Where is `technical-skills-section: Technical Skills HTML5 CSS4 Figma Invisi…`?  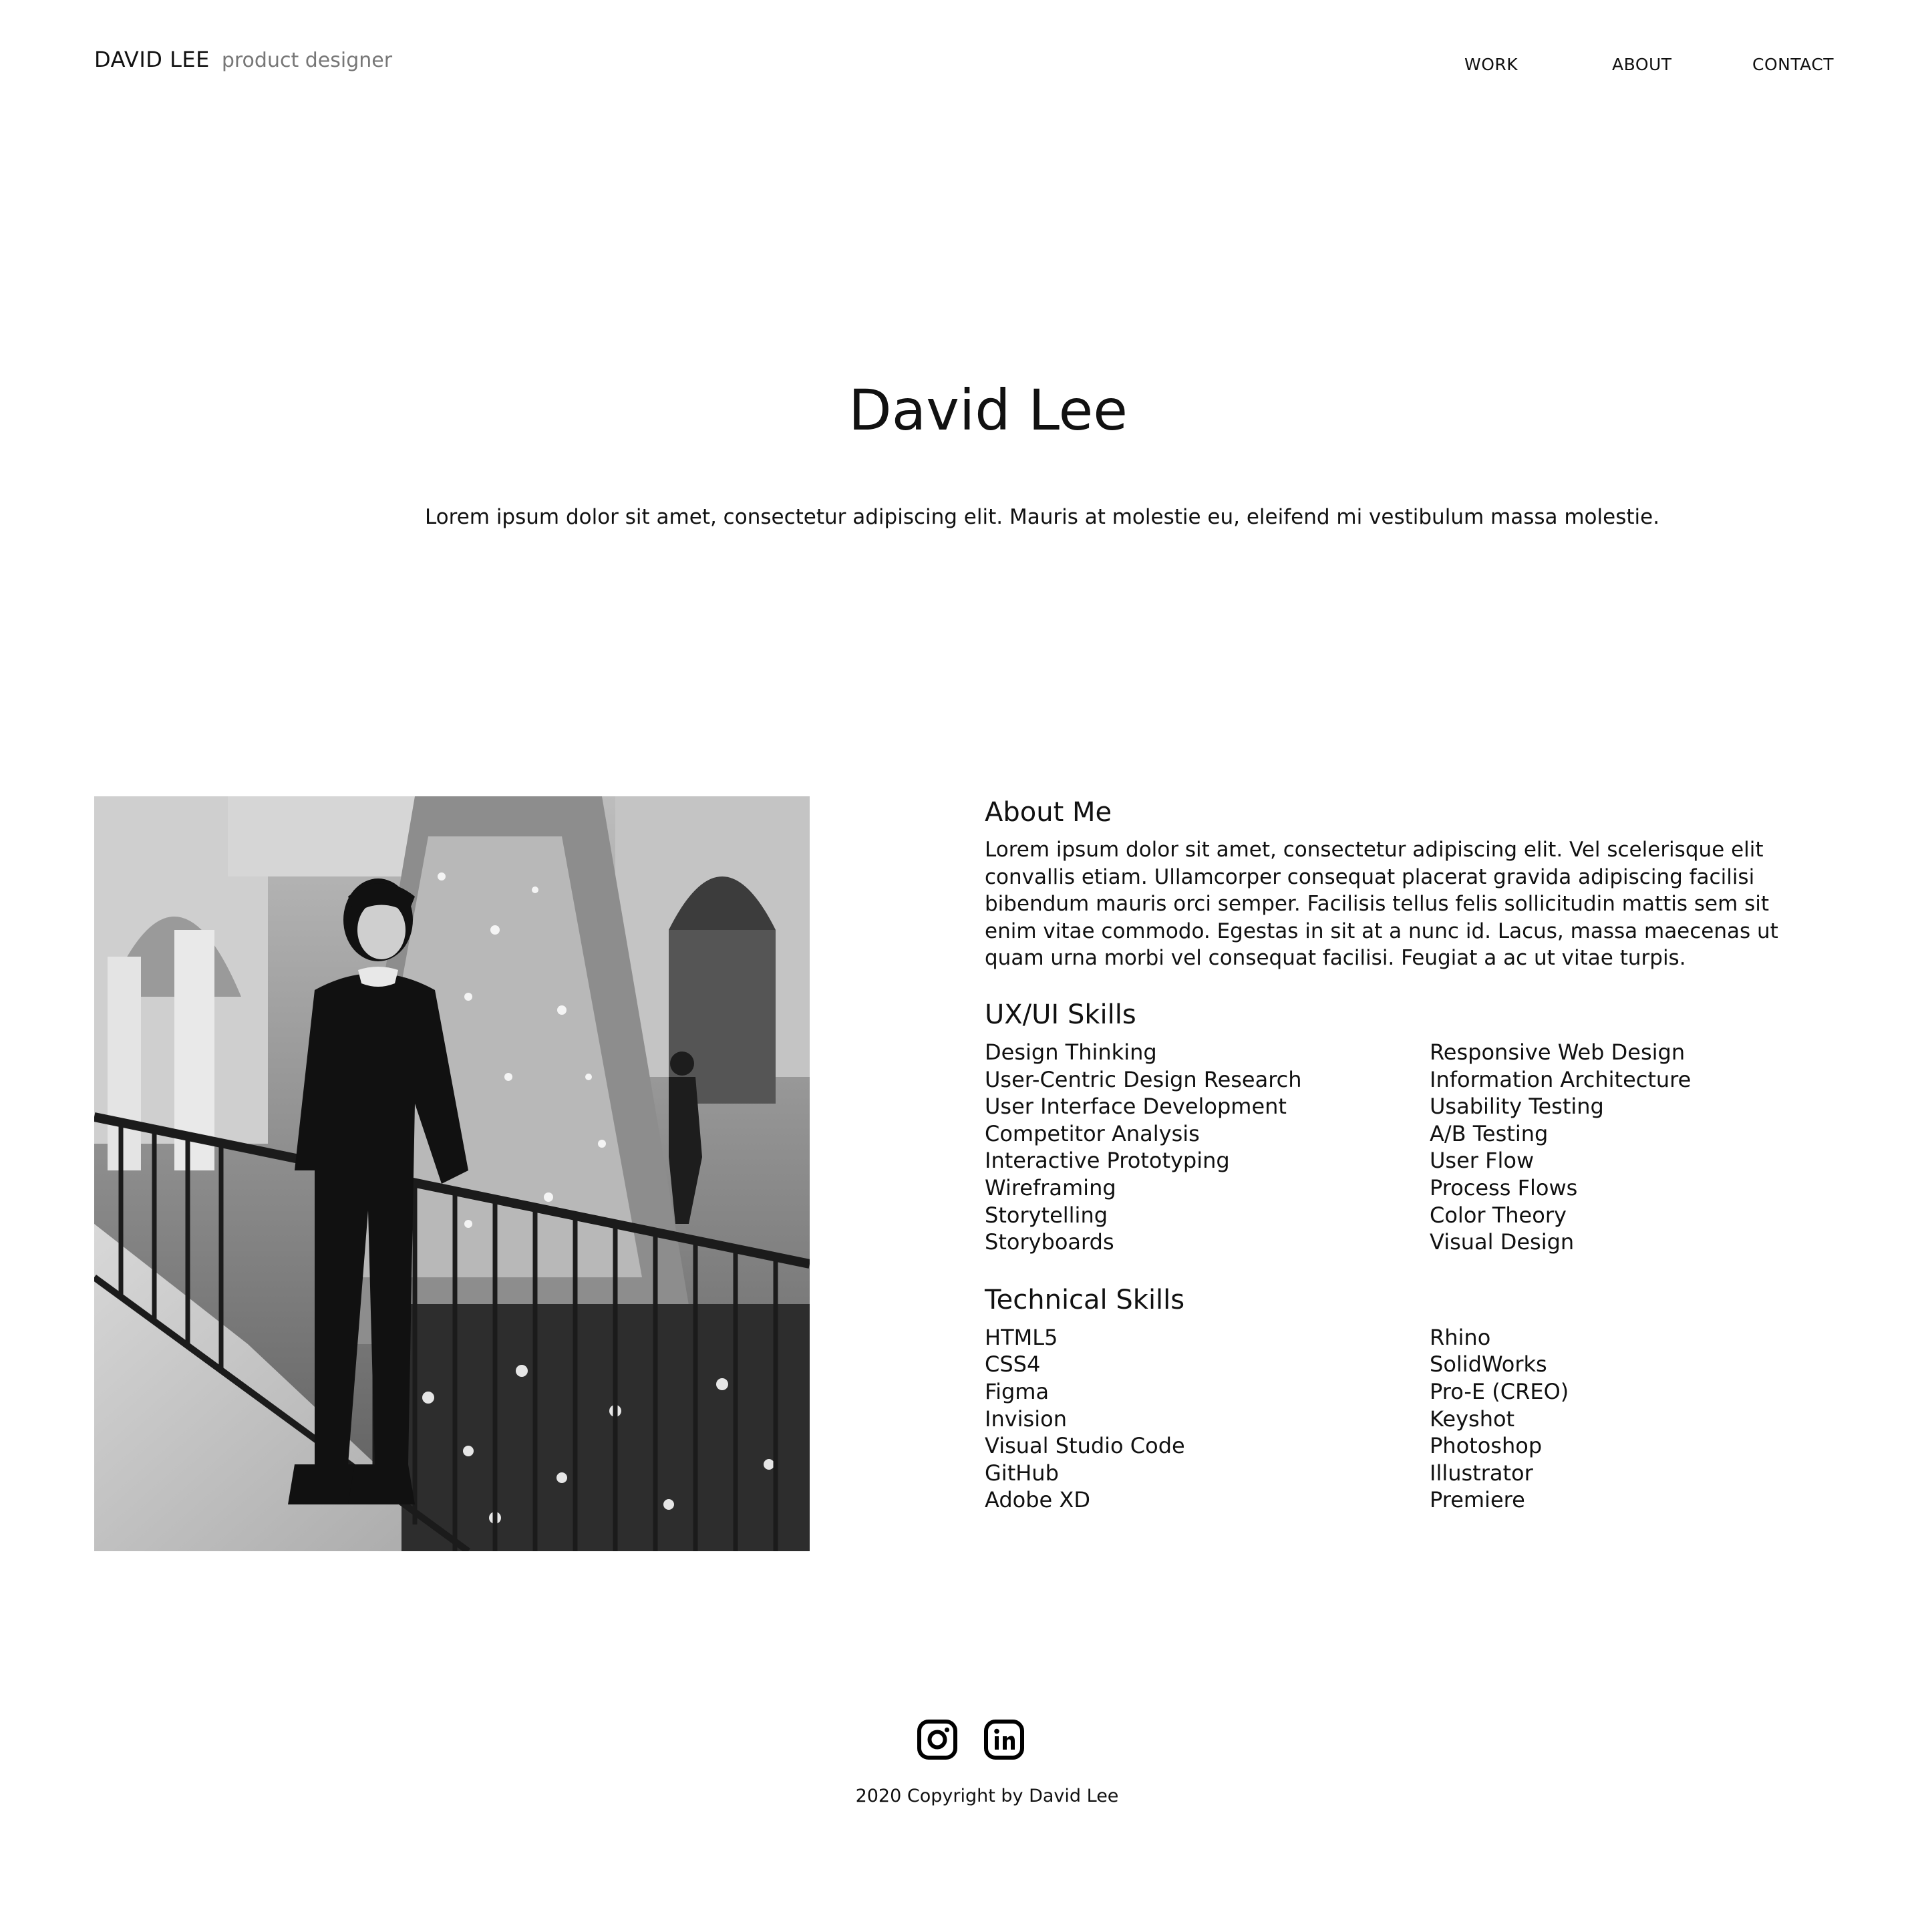
technical-skills-section: Technical Skills HTML5 CSS4 Figma Invisi… is located at coordinates (1405, 1398).